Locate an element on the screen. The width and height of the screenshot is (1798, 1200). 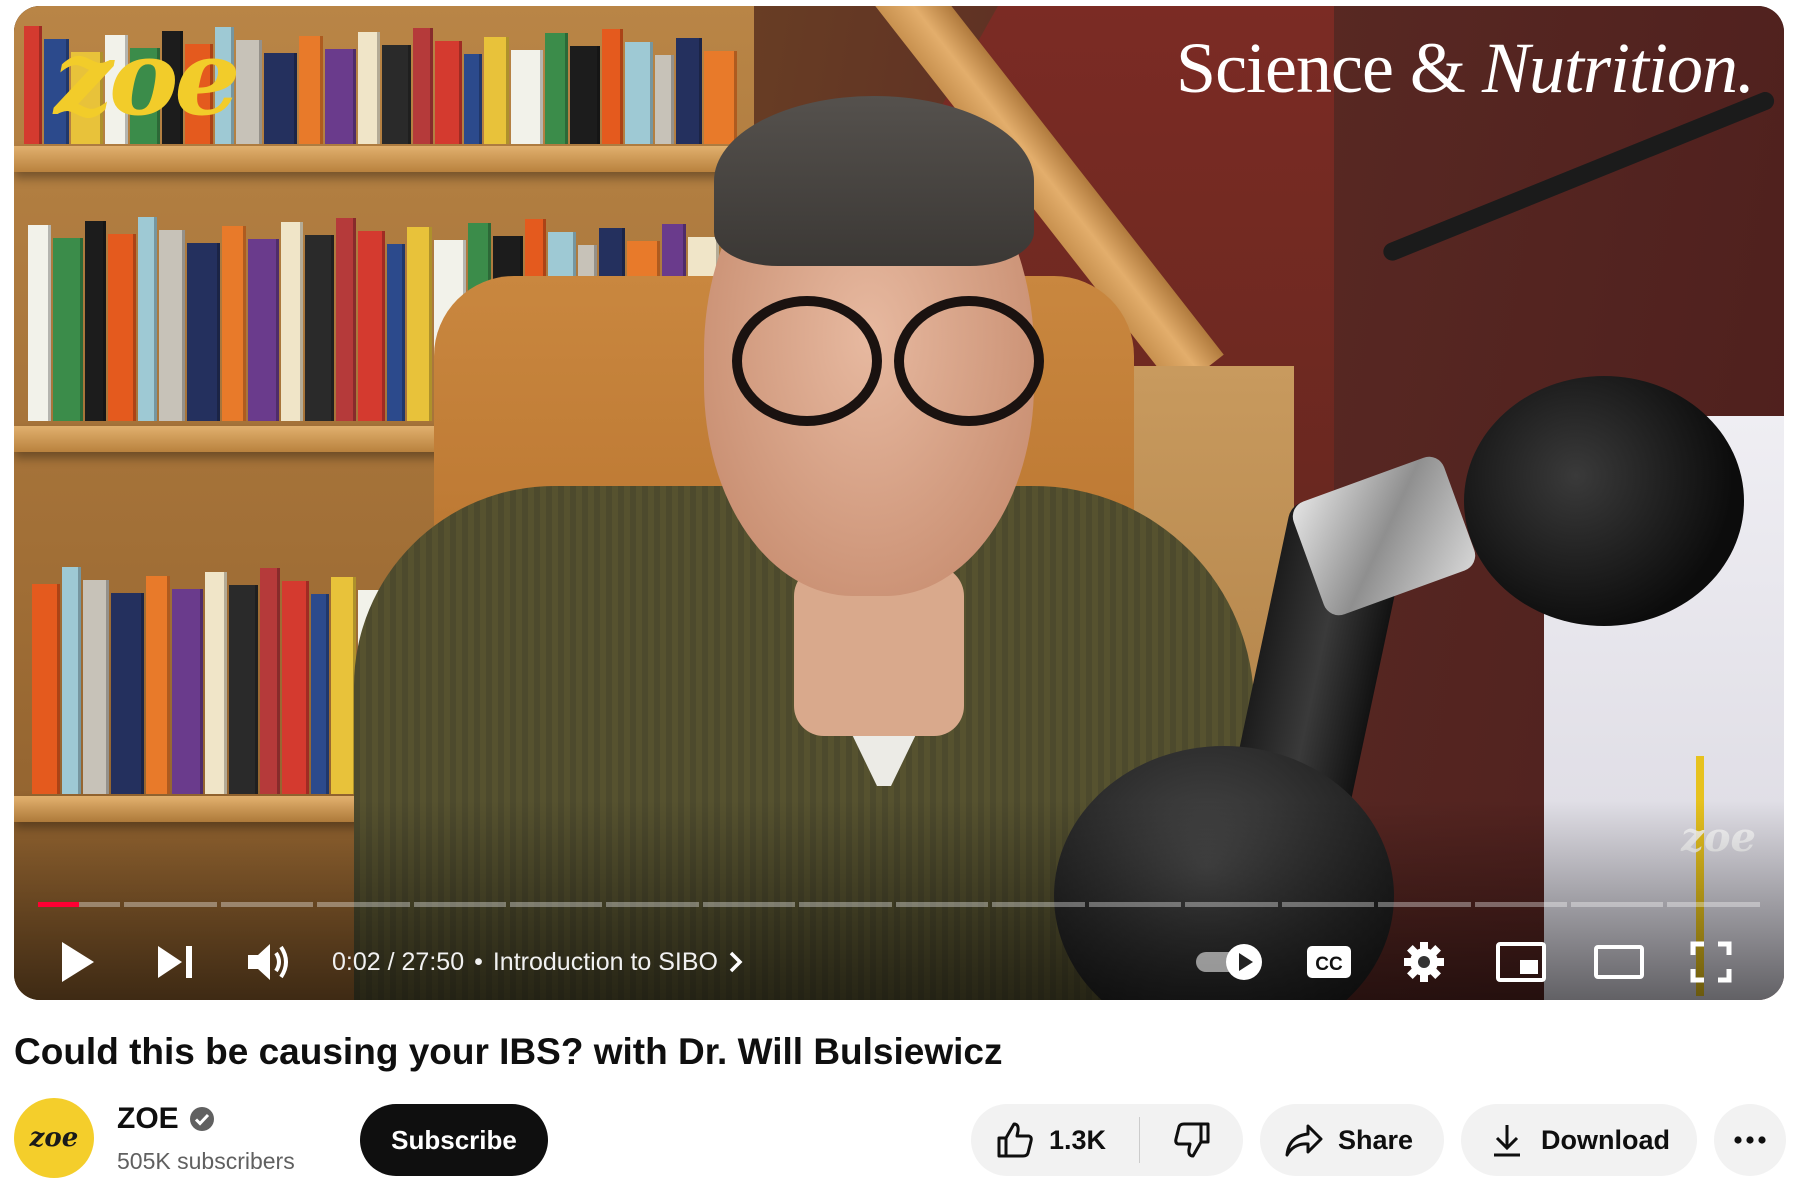
like-button: 1.3K is located at coordinates (1055, 1140).